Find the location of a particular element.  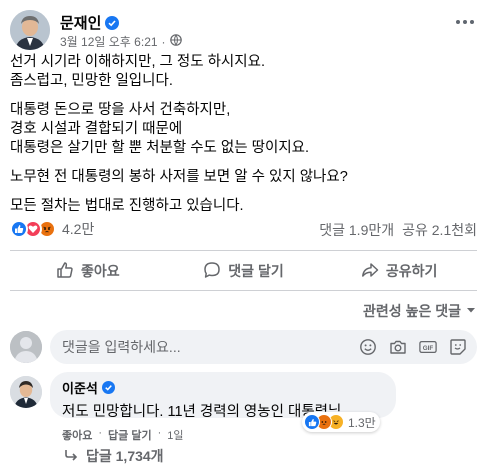

sticker-icon is located at coordinates (458, 347).